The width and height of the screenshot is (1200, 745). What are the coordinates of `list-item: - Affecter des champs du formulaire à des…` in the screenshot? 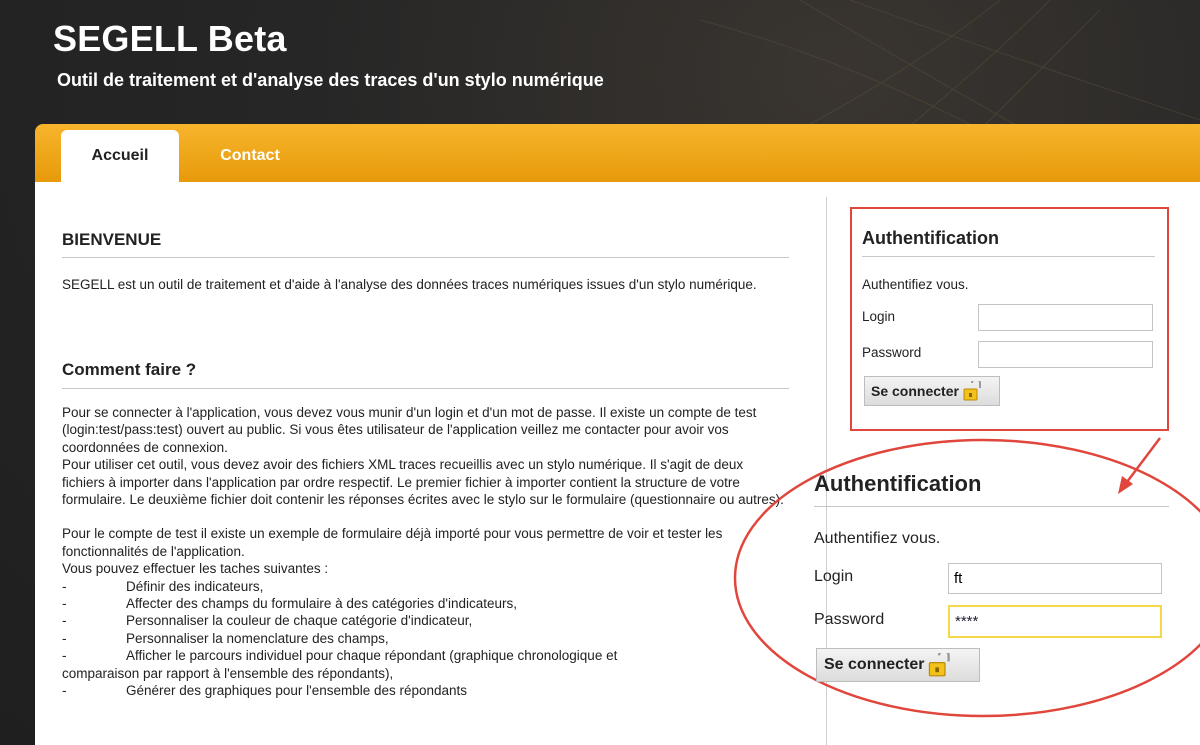 It's located at (290, 604).